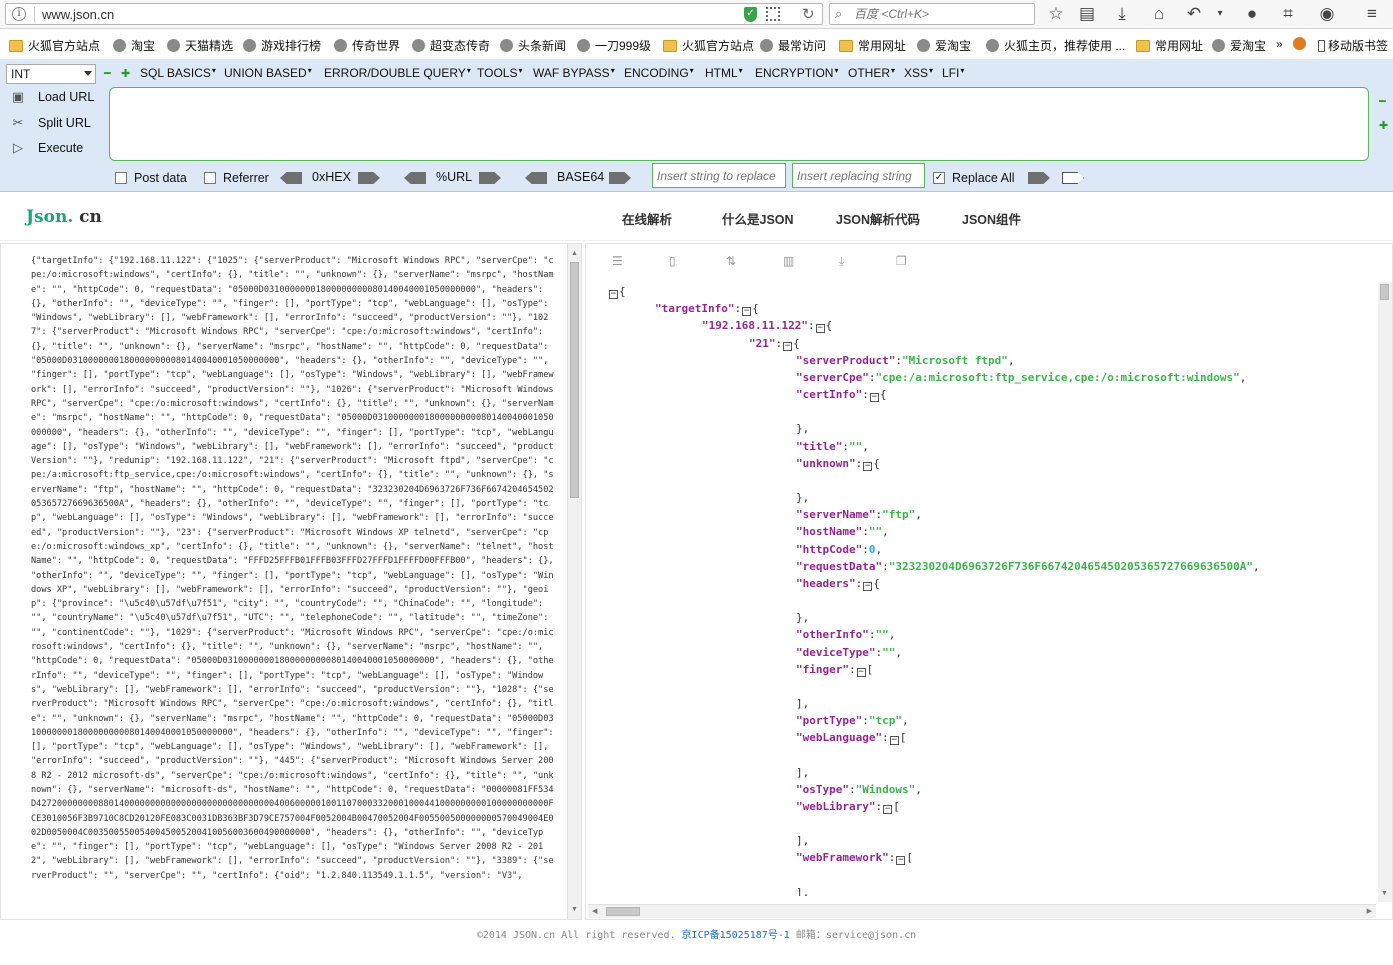  I want to click on hackbar-menu-lfi: LFI, so click(953, 73).